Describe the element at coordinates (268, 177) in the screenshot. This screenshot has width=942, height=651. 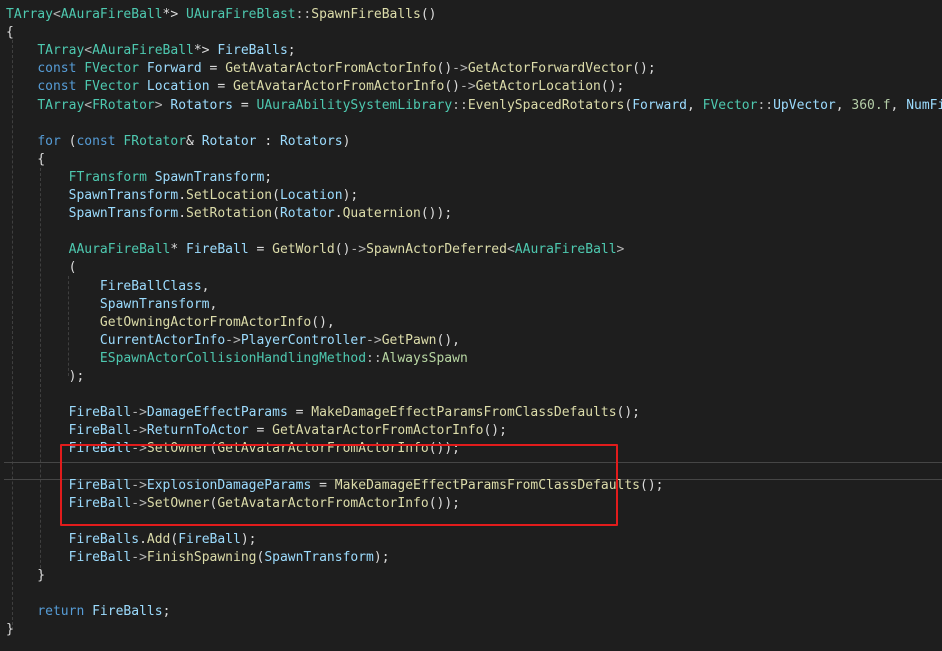
I see `code-token: ;` at that location.